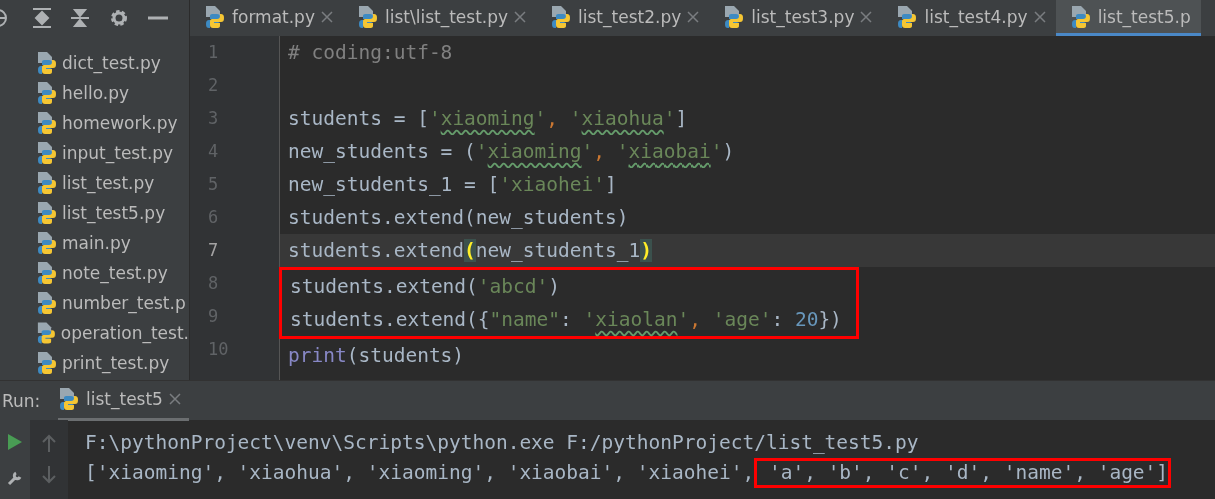 This screenshot has width=1215, height=499. Describe the element at coordinates (118, 153) in the screenshot. I see `file-name: input_test.py` at that location.